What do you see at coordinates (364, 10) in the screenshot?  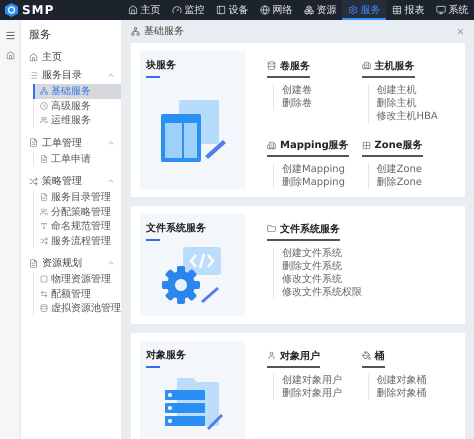 I see `nav-tab: 服务` at bounding box center [364, 10].